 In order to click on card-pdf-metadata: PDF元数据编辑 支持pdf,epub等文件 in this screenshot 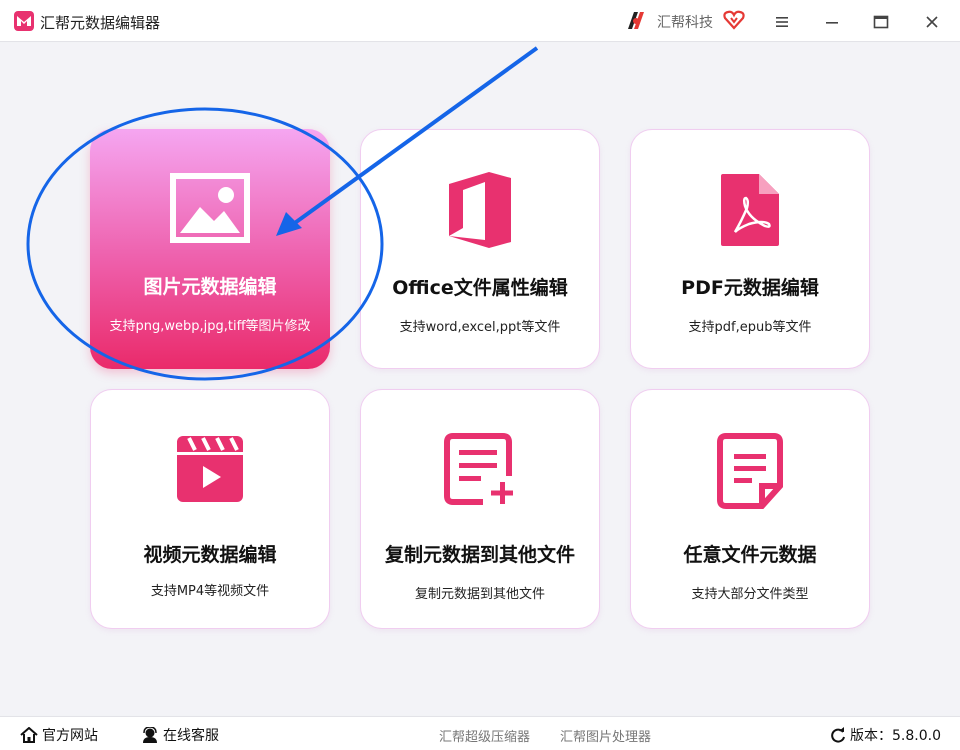, I will do `click(750, 249)`.